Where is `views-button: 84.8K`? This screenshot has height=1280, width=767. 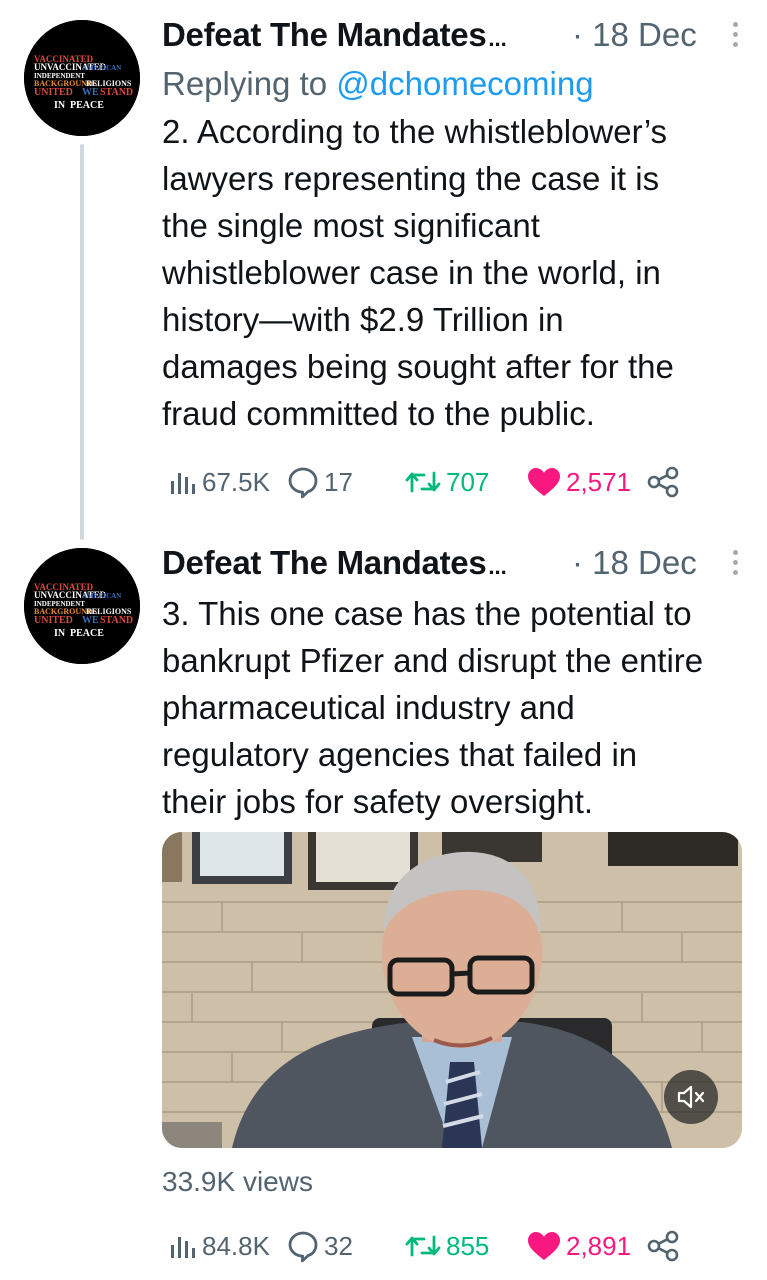
views-button: 84.8K is located at coordinates (219, 1246).